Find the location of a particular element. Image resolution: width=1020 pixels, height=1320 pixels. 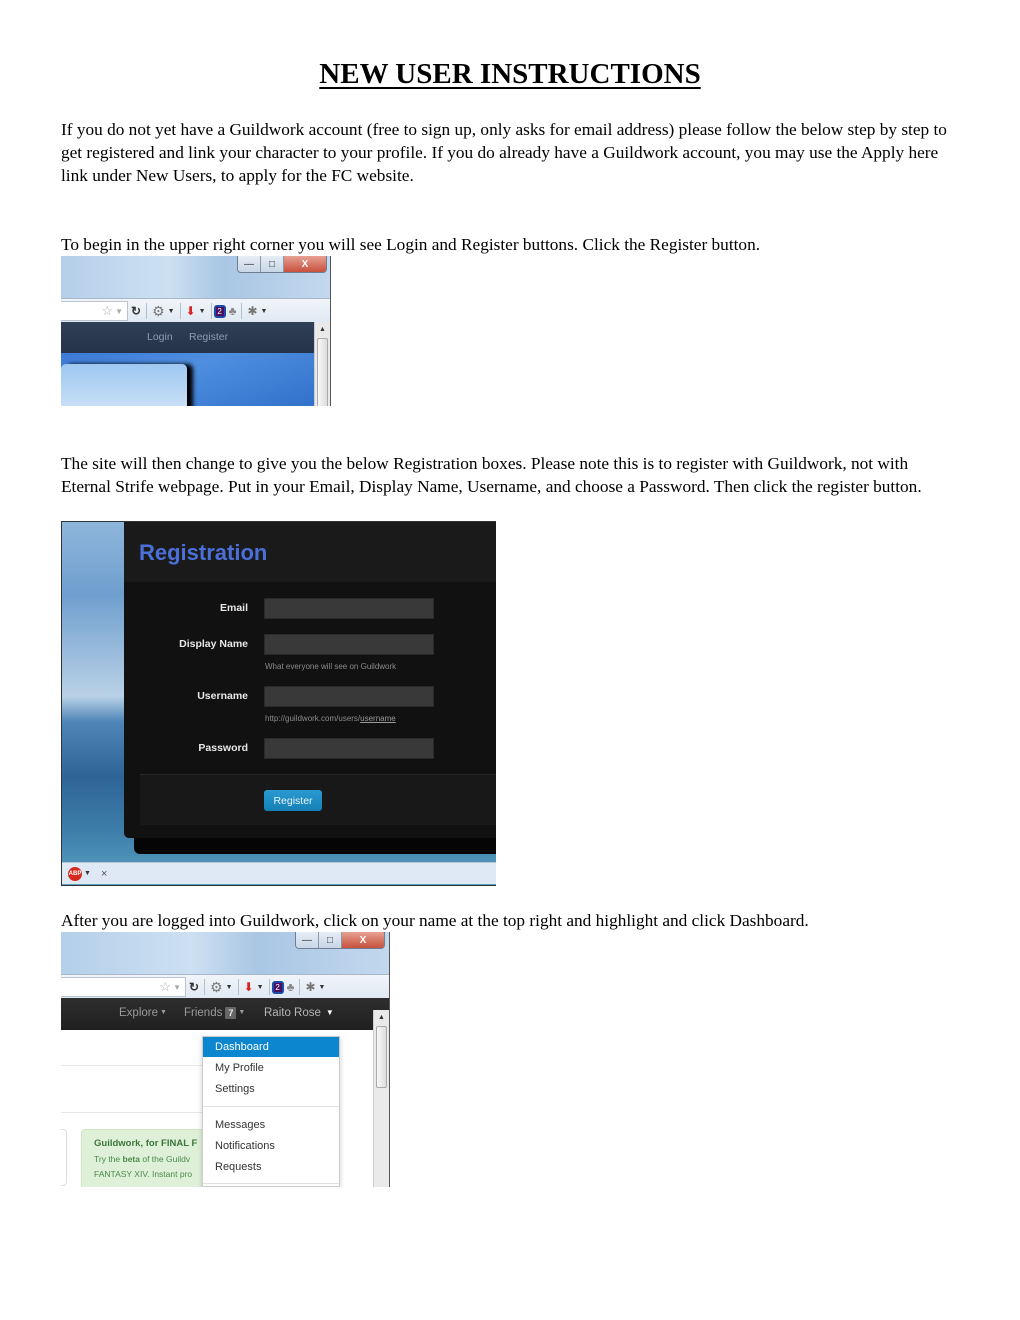

display-name-label: Display Name is located at coordinates (213, 644).